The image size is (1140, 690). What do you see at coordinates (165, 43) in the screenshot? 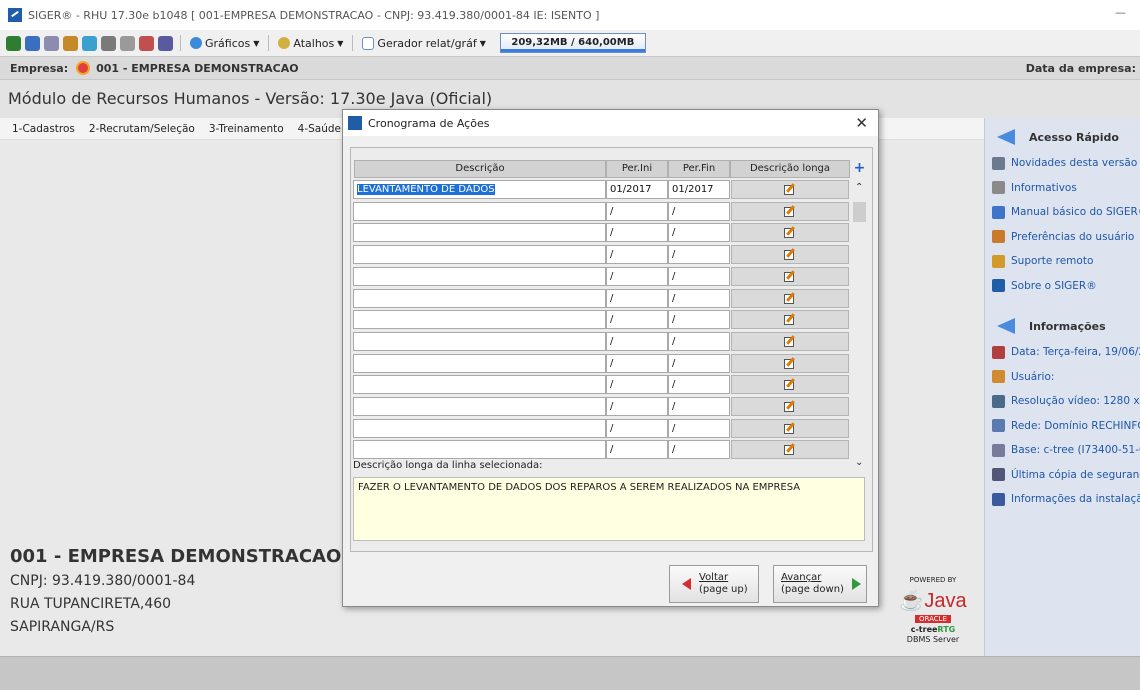
I see `help-icon` at bounding box center [165, 43].